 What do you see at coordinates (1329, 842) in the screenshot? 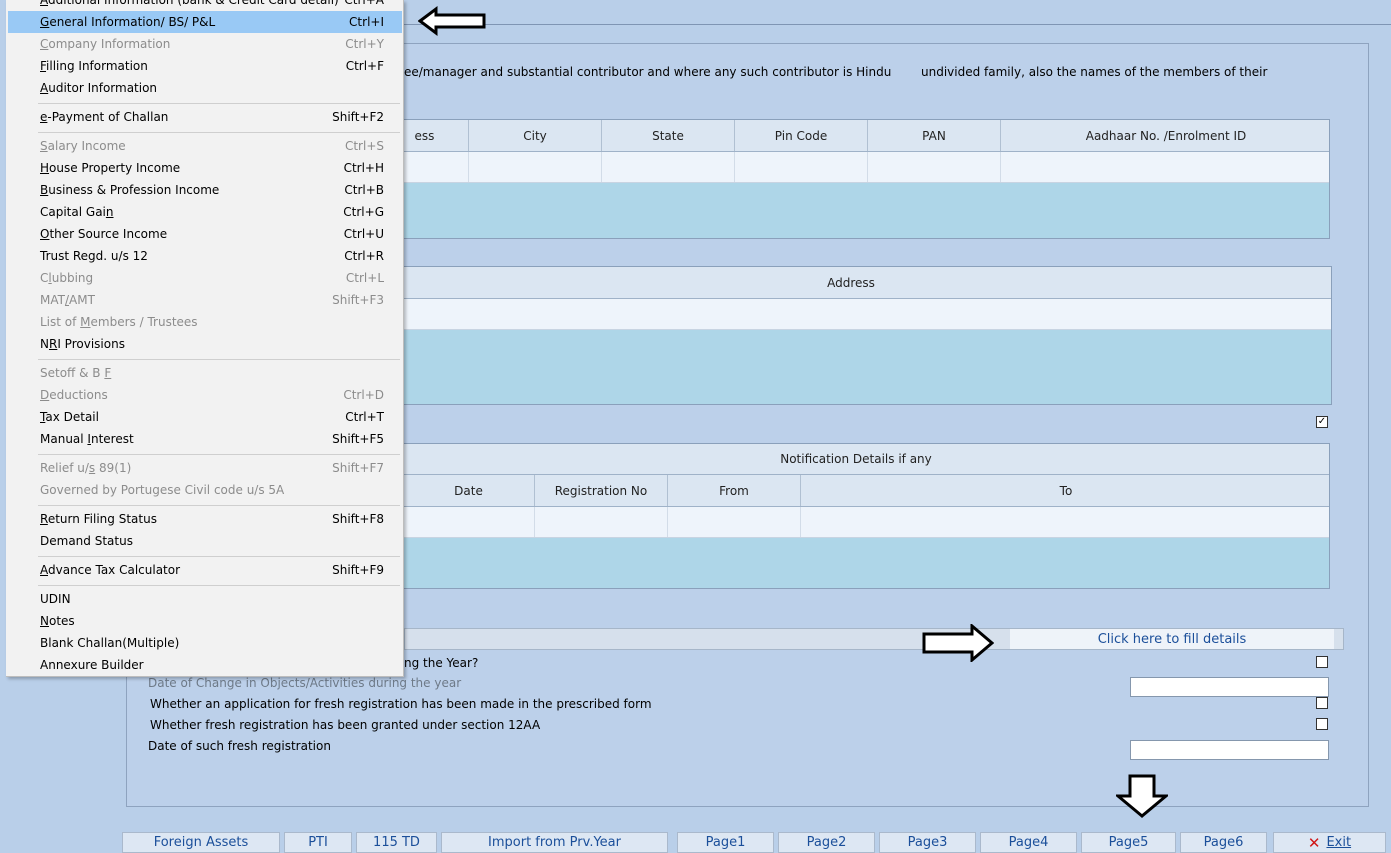
I see `exit-button: ✕ Exit` at bounding box center [1329, 842].